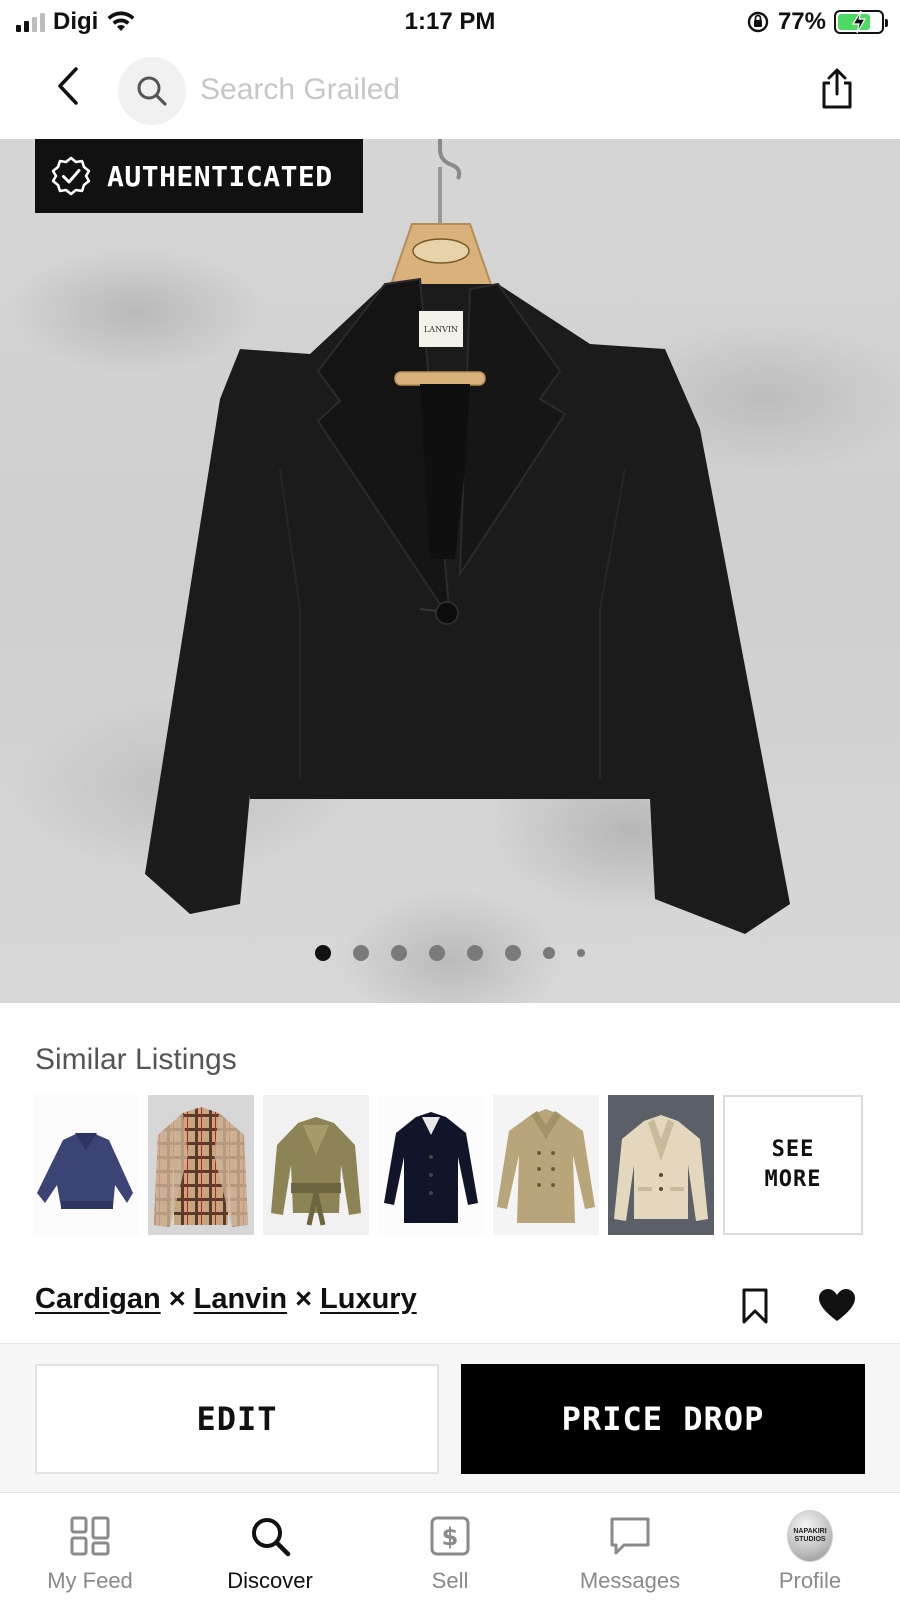 The image size is (900, 1600). I want to click on share-button, so click(837, 89).